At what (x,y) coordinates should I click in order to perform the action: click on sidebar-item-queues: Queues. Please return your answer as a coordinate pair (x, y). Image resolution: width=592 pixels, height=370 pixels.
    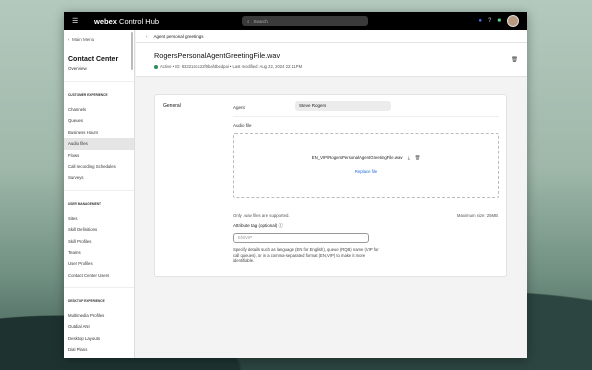
    Looking at the image, I should click on (99, 120).